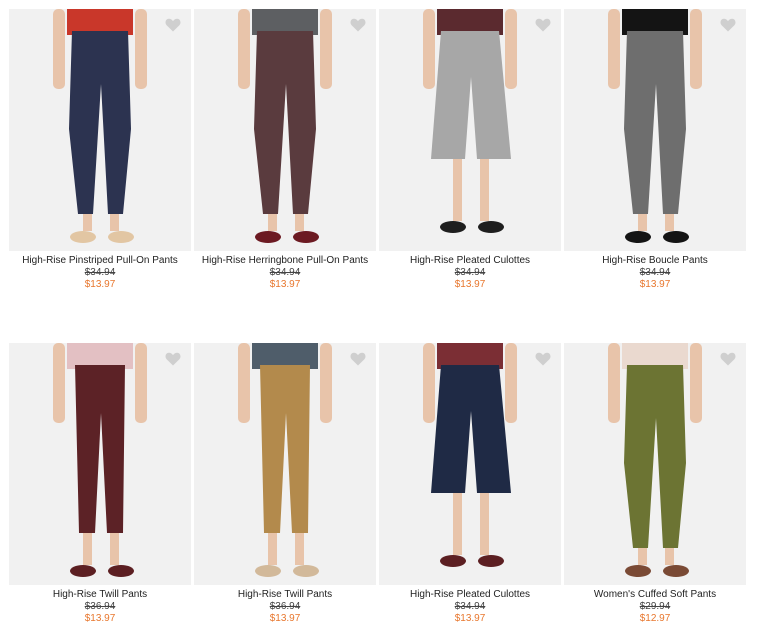 This screenshot has width=759, height=634. I want to click on product-name: High-Rise Herringbone Pull-On Pants, so click(285, 261).